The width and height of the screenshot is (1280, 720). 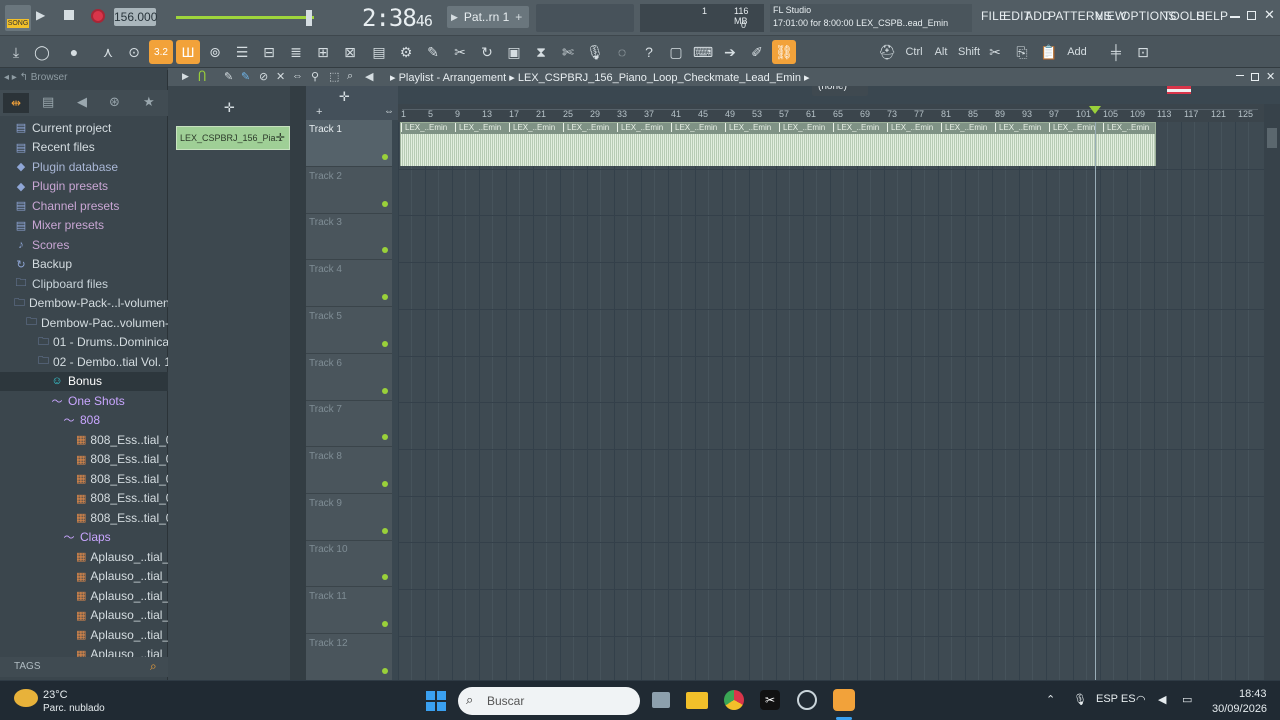 What do you see at coordinates (1080, 699) in the screenshot?
I see `mic-tray-icon: 🎙` at bounding box center [1080, 699].